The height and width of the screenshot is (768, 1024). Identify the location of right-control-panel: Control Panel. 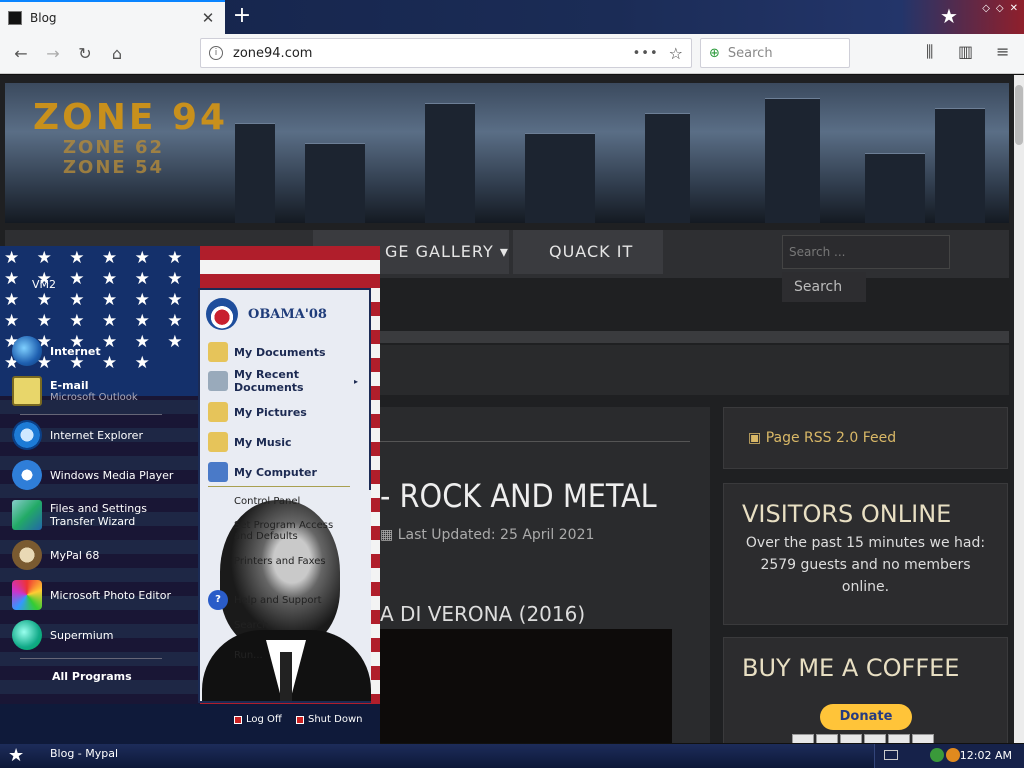
(254, 501).